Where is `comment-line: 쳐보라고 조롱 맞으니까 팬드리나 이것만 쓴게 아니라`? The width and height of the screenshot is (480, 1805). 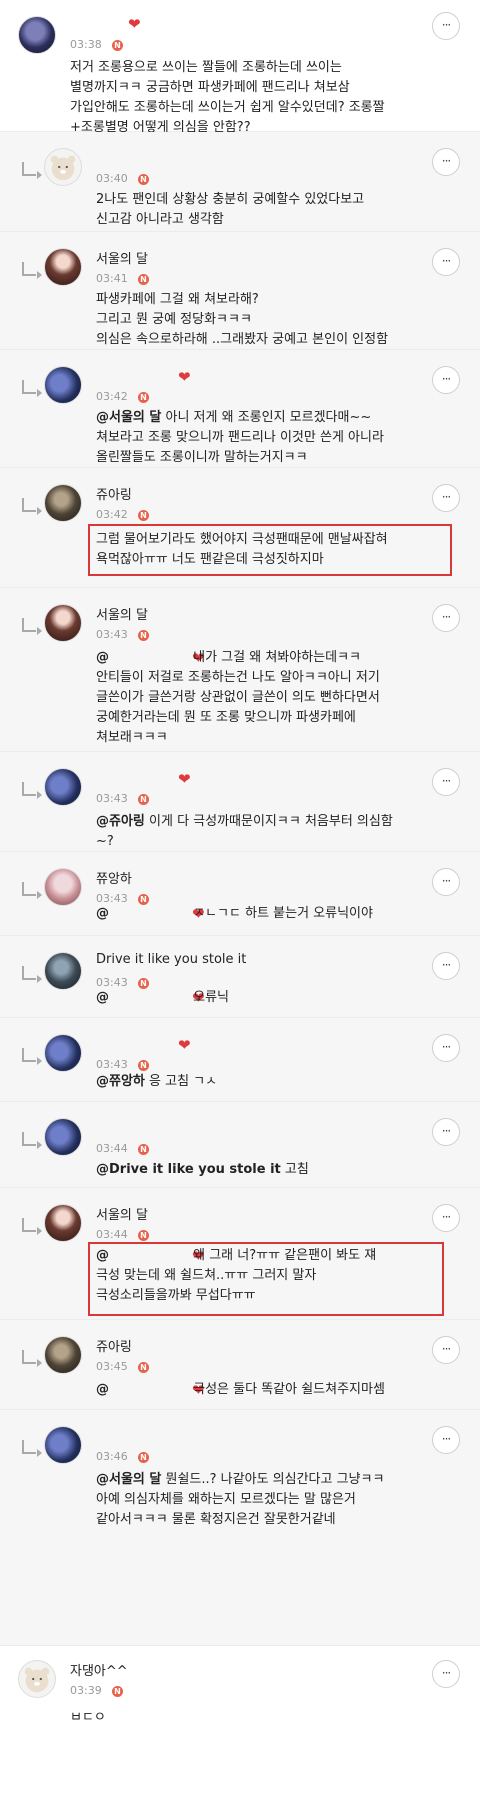 comment-line: 쳐보라고 조롱 맞으니까 팬드리나 이것만 쓴게 아니라 is located at coordinates (240, 437).